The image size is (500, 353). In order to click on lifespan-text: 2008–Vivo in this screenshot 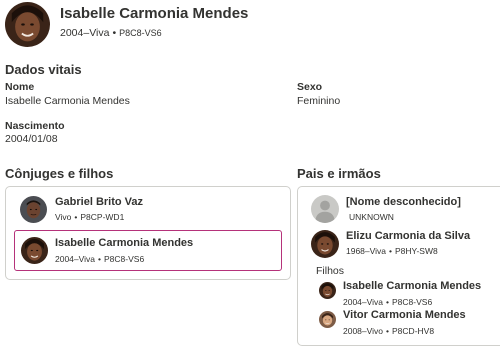, I will do `click(363, 331)`.